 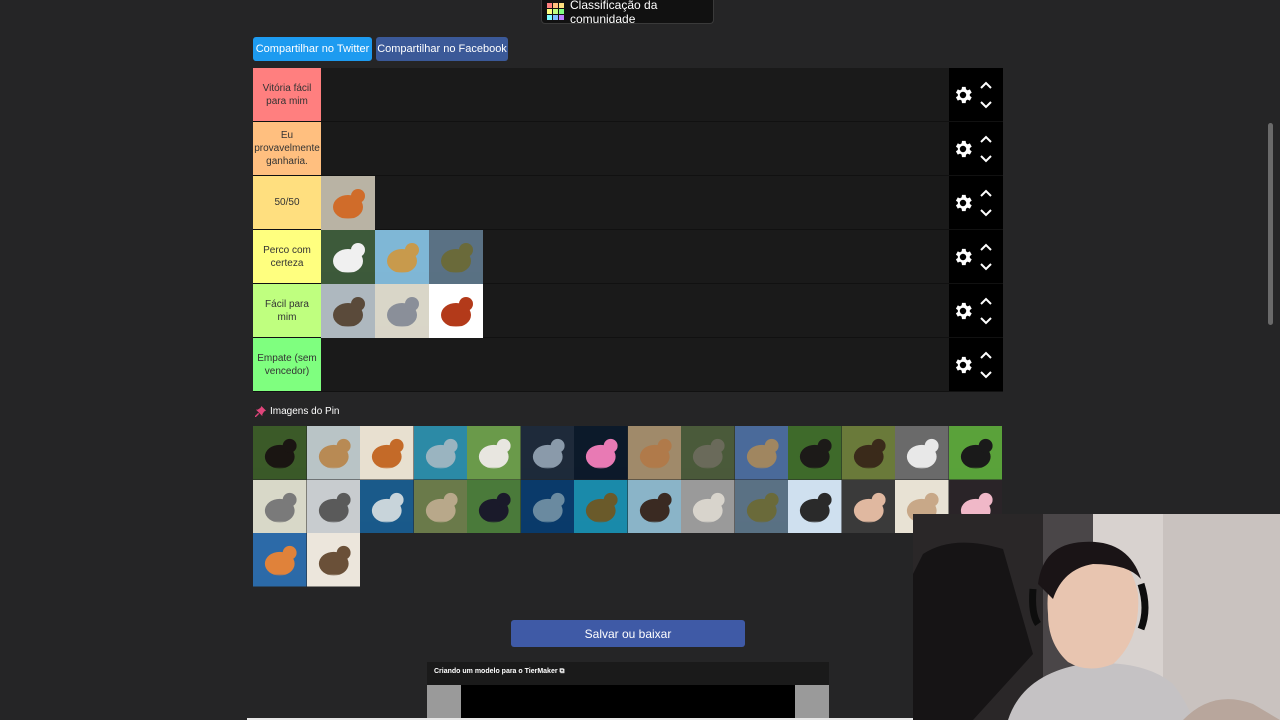 What do you see at coordinates (499, 671) in the screenshot?
I see `ad-title: Criando um modelo para o TierMaker ⧉` at bounding box center [499, 671].